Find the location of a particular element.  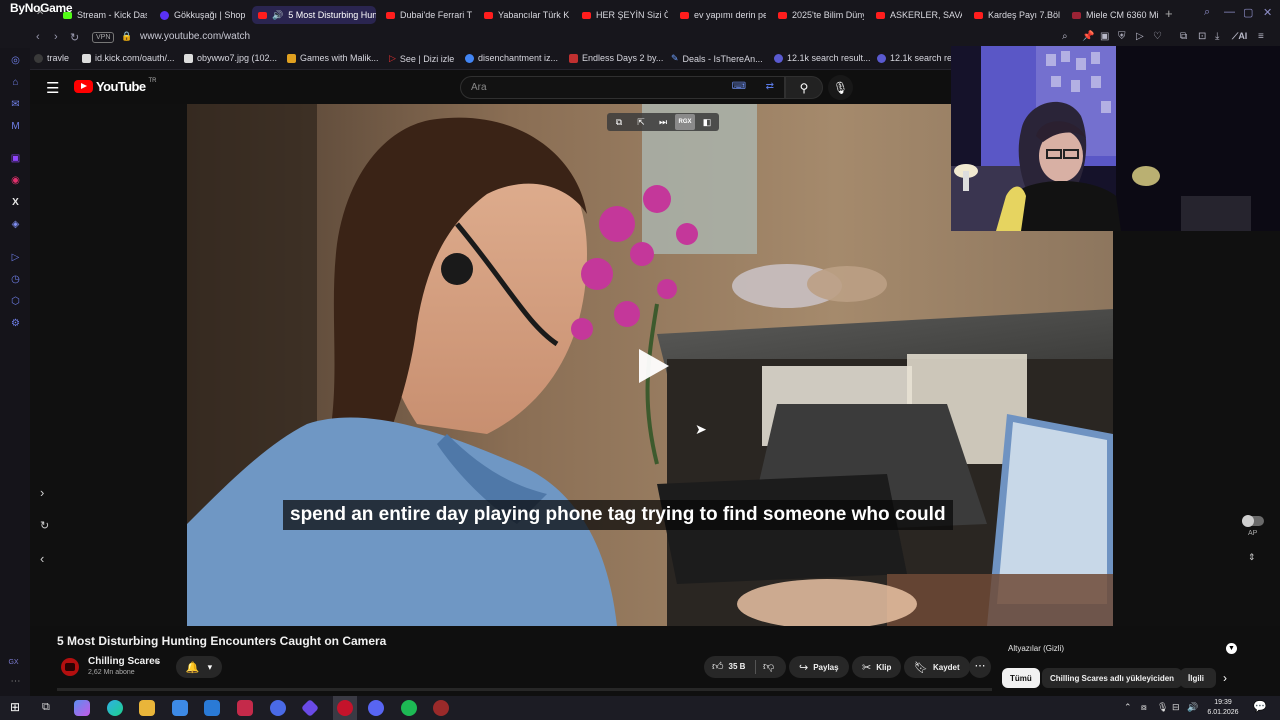

like-button: 👍︎ 35 B is located at coordinates (728, 666).